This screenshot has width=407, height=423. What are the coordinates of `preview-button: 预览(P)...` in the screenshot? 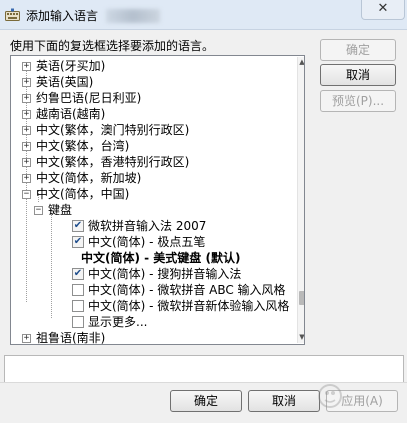 It's located at (358, 101).